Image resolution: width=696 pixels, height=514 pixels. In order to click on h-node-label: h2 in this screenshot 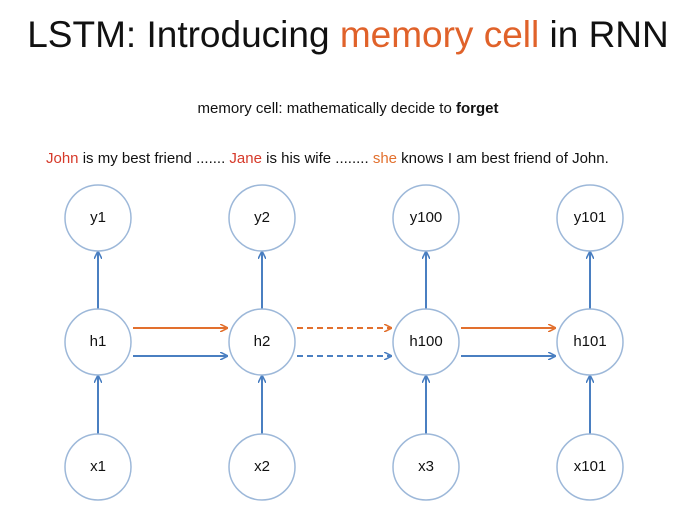, I will do `click(262, 341)`.